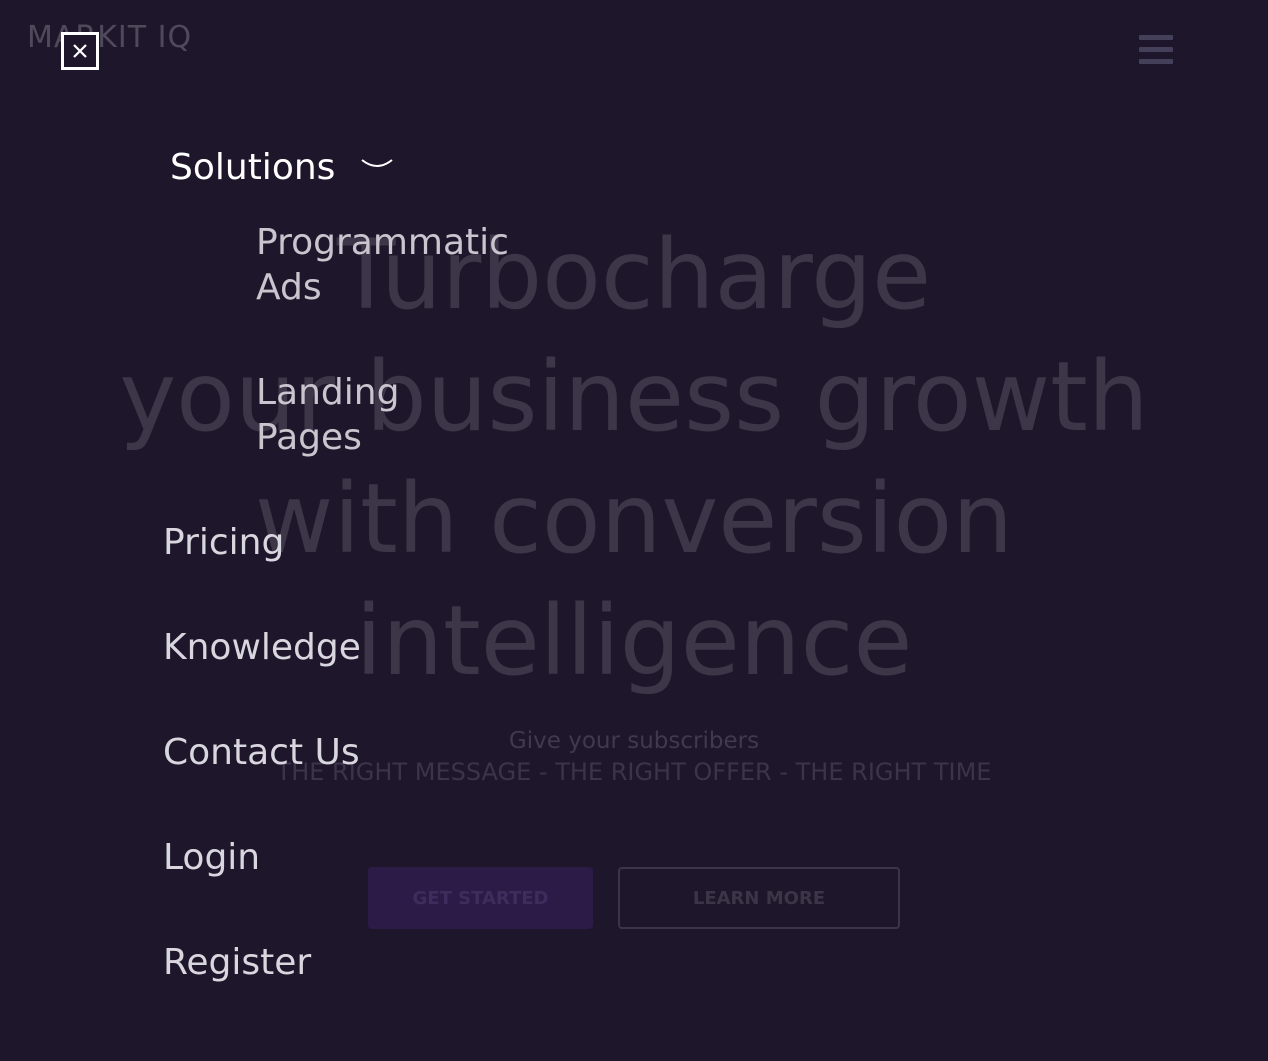  What do you see at coordinates (237, 962) in the screenshot?
I see `menu-item-register: Register` at bounding box center [237, 962].